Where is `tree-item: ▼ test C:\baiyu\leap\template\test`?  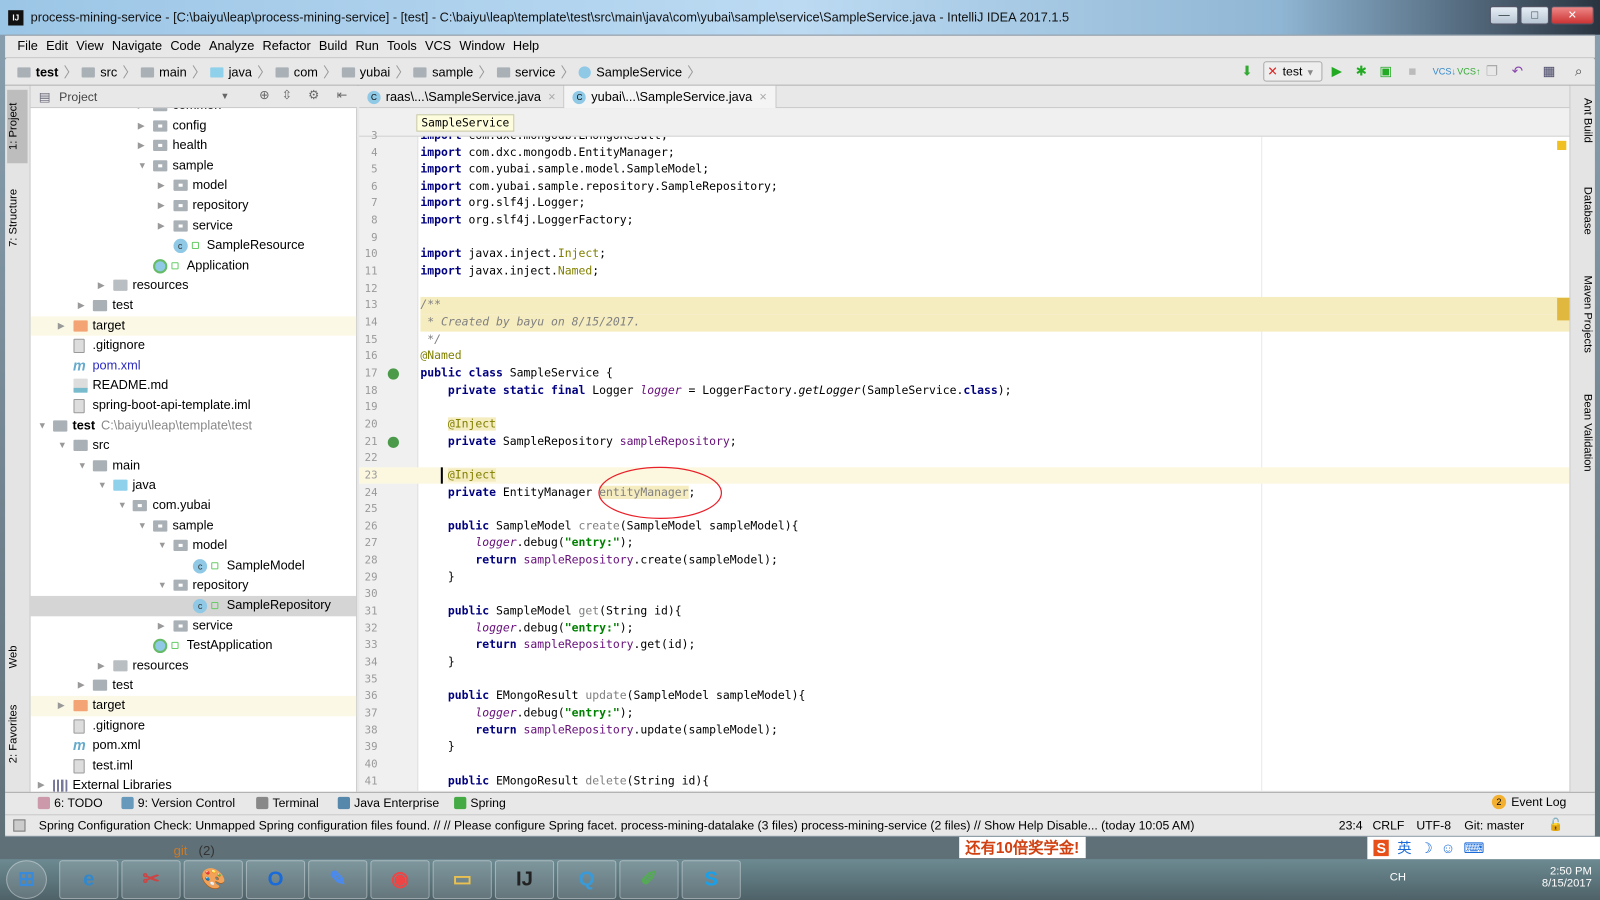
tree-item: ▼ test C:\baiyu\leap\template\test is located at coordinates (194, 426).